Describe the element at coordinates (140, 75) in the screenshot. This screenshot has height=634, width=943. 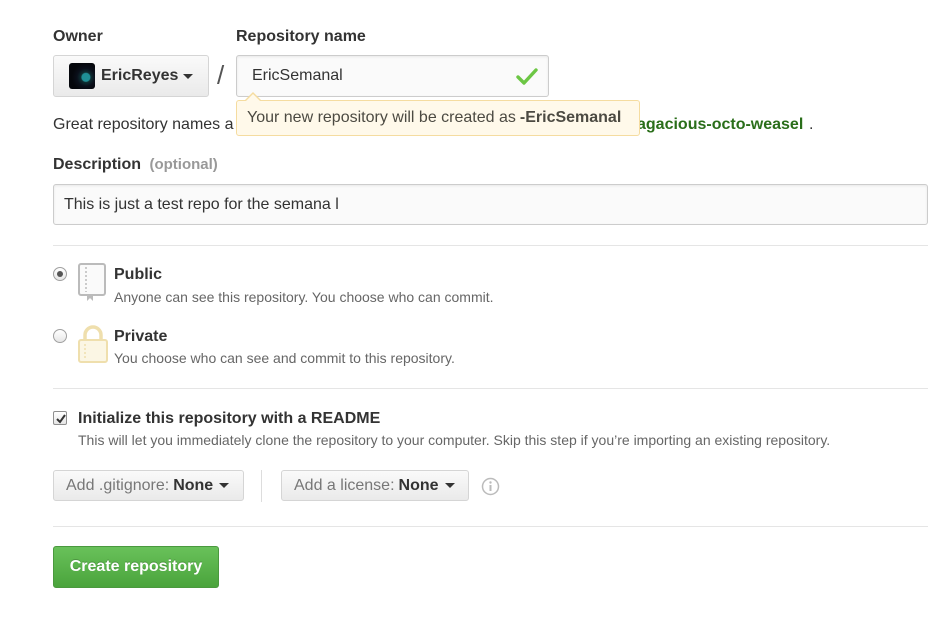
I see `owner-name: EricReyes` at that location.